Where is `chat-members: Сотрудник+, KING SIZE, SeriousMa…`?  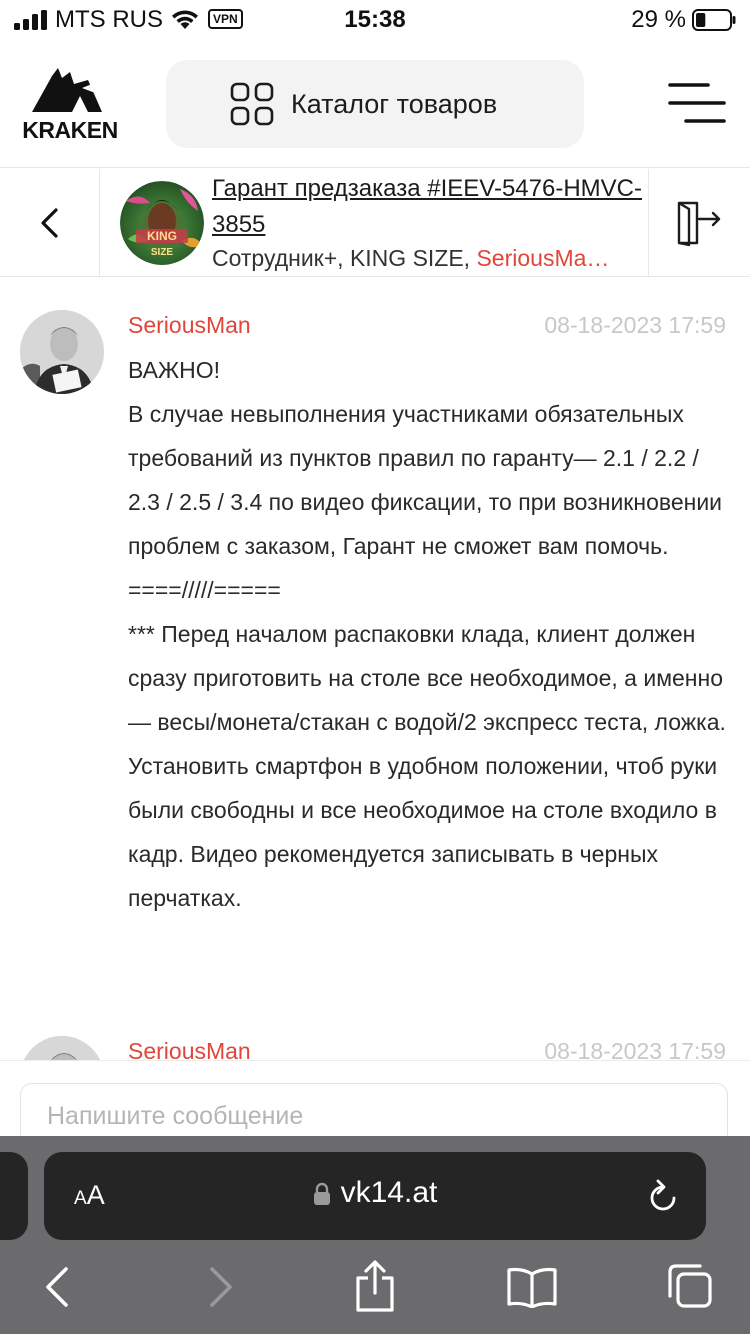
chat-members: Сотрудник+, KING SIZE, SeriousMa… is located at coordinates (422, 258).